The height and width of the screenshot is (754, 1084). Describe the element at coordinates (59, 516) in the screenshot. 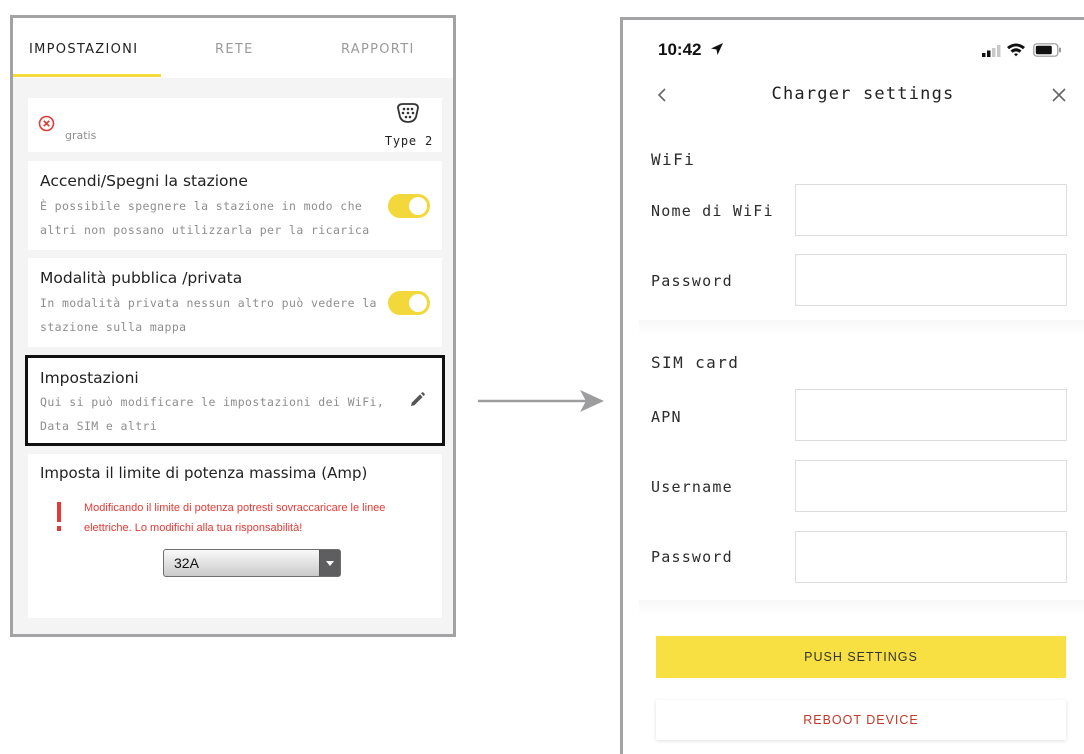

I see `warning-exclamation-icon` at that location.